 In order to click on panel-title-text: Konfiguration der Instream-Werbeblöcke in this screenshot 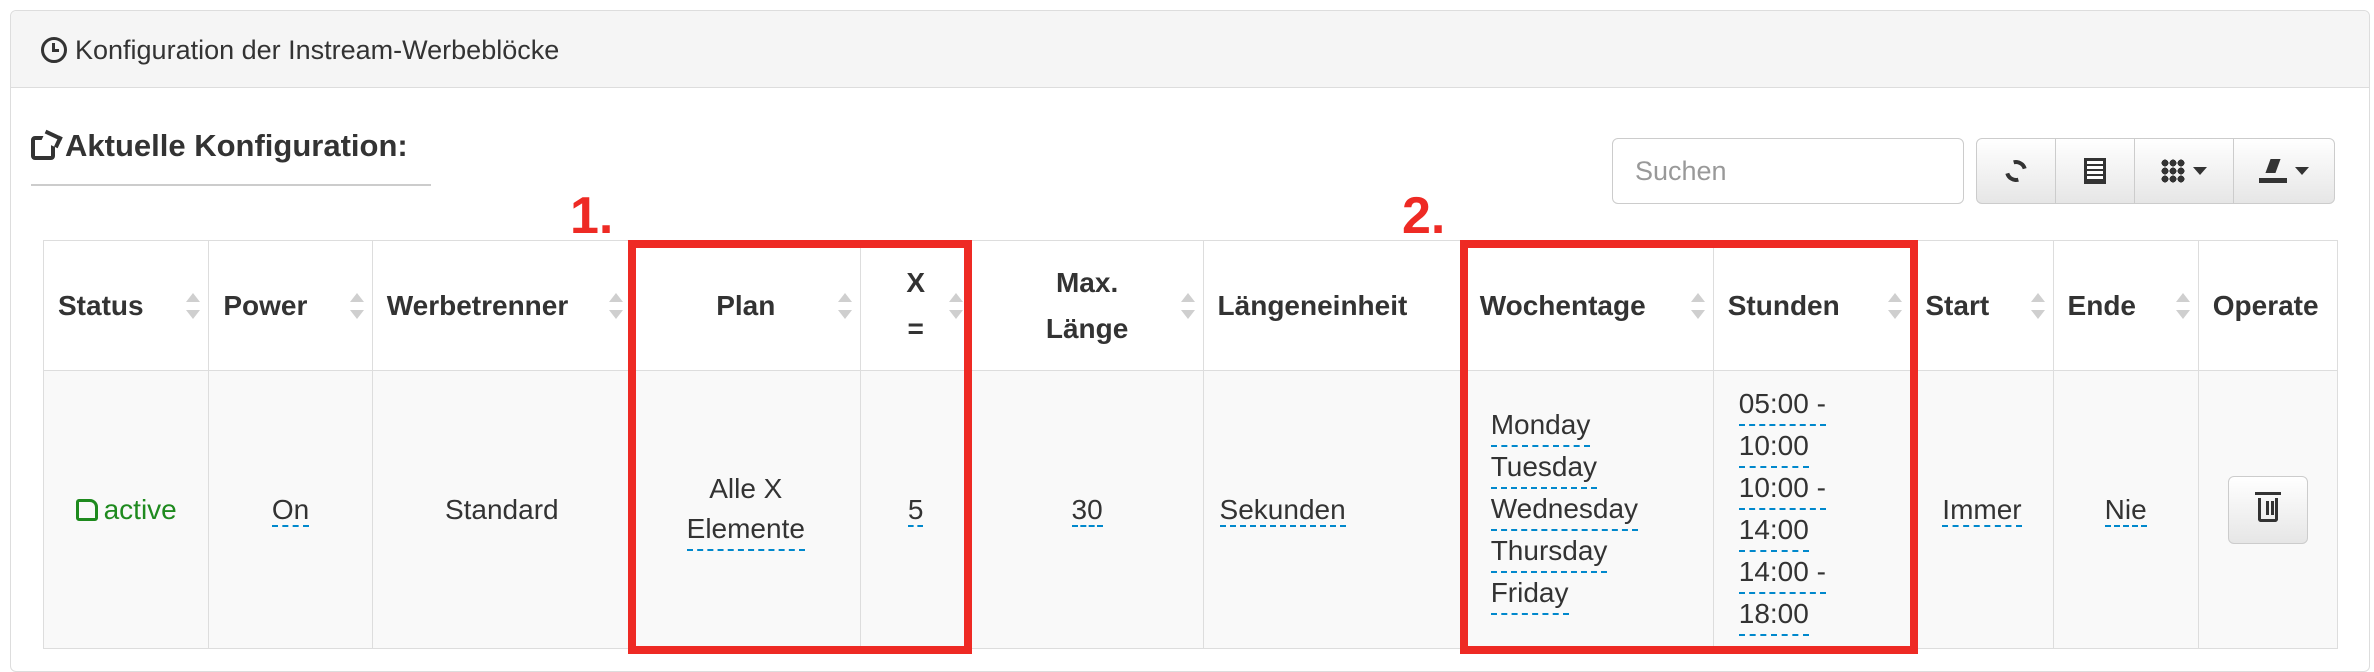, I will do `click(317, 50)`.